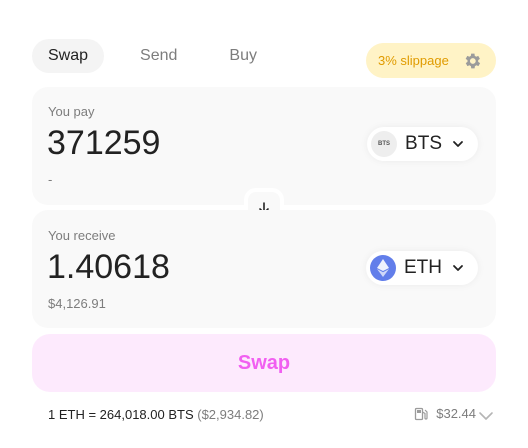  What do you see at coordinates (197, 143) in the screenshot?
I see `pay-amount-input` at bounding box center [197, 143].